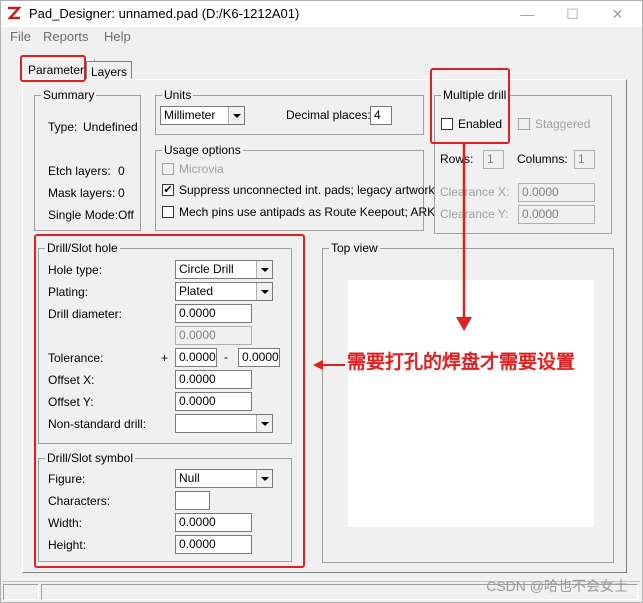 The image size is (643, 603). Describe the element at coordinates (381, 115) in the screenshot. I see `decimal-places-input: 4` at that location.